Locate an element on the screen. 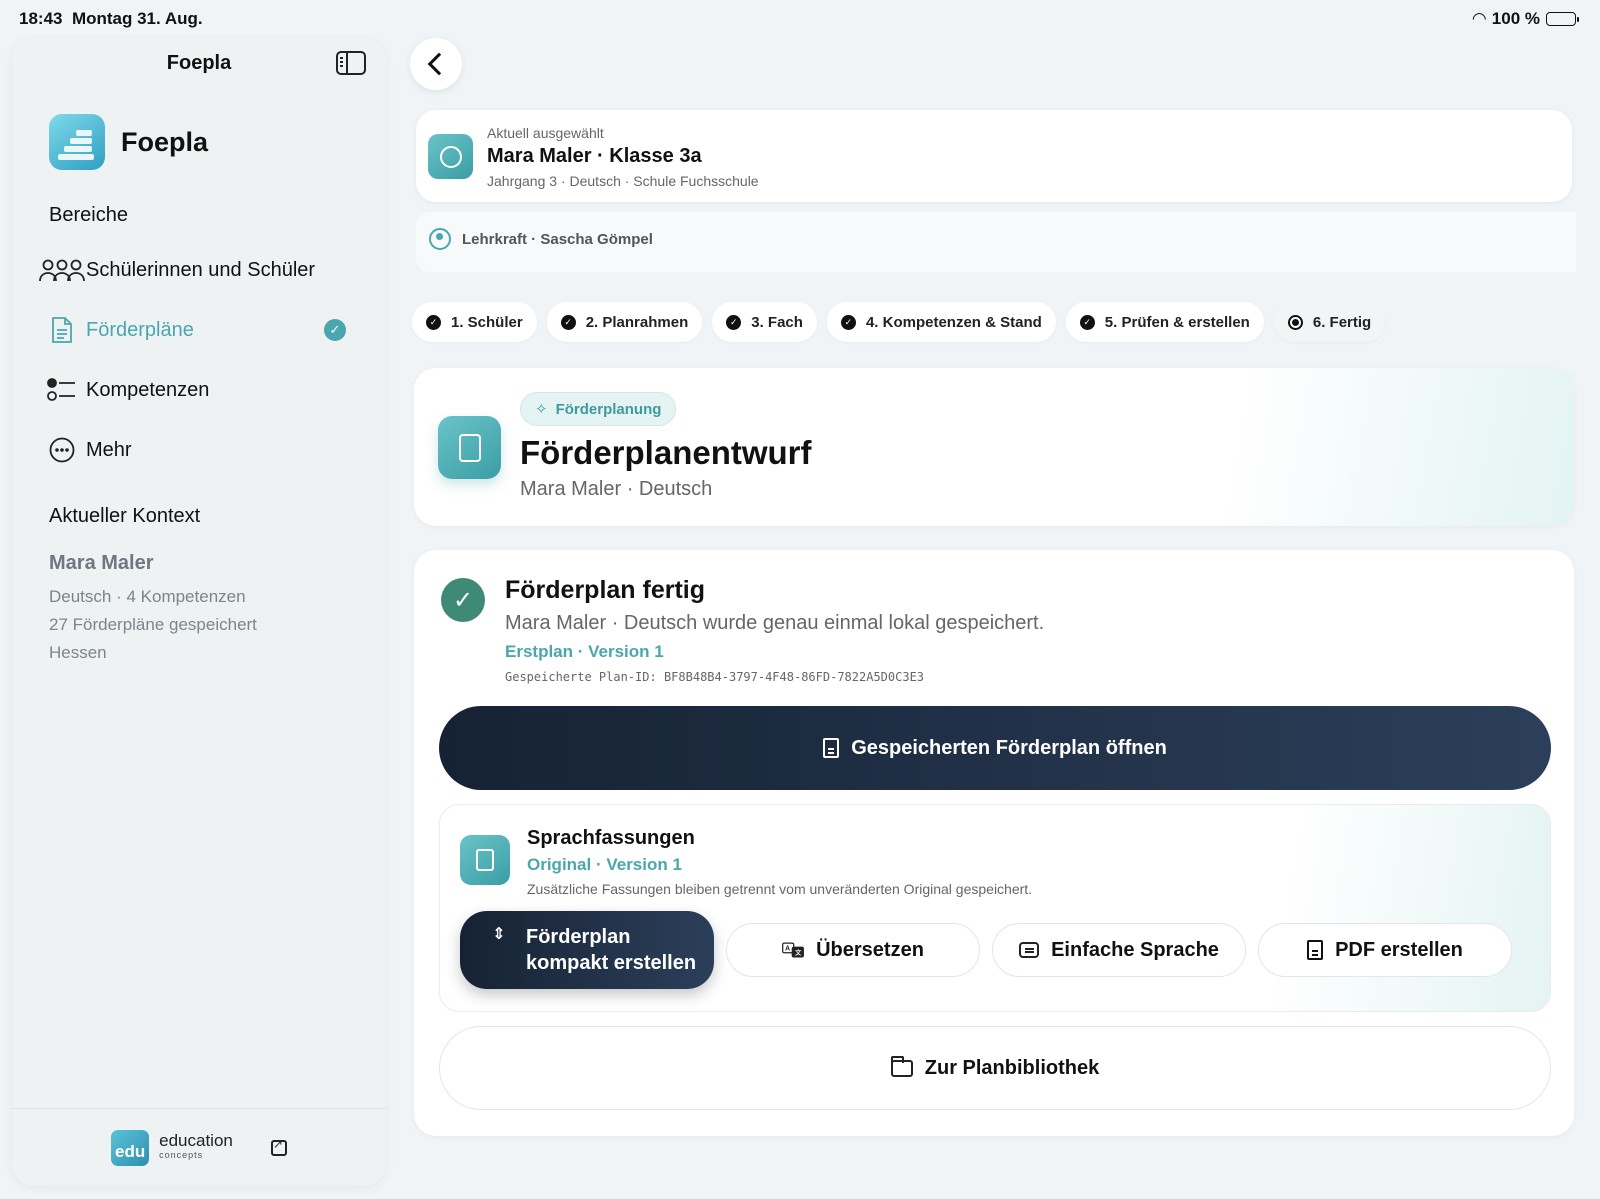 The width and height of the screenshot is (1600, 1199). result-title: Förderplan fertig is located at coordinates (605, 590).